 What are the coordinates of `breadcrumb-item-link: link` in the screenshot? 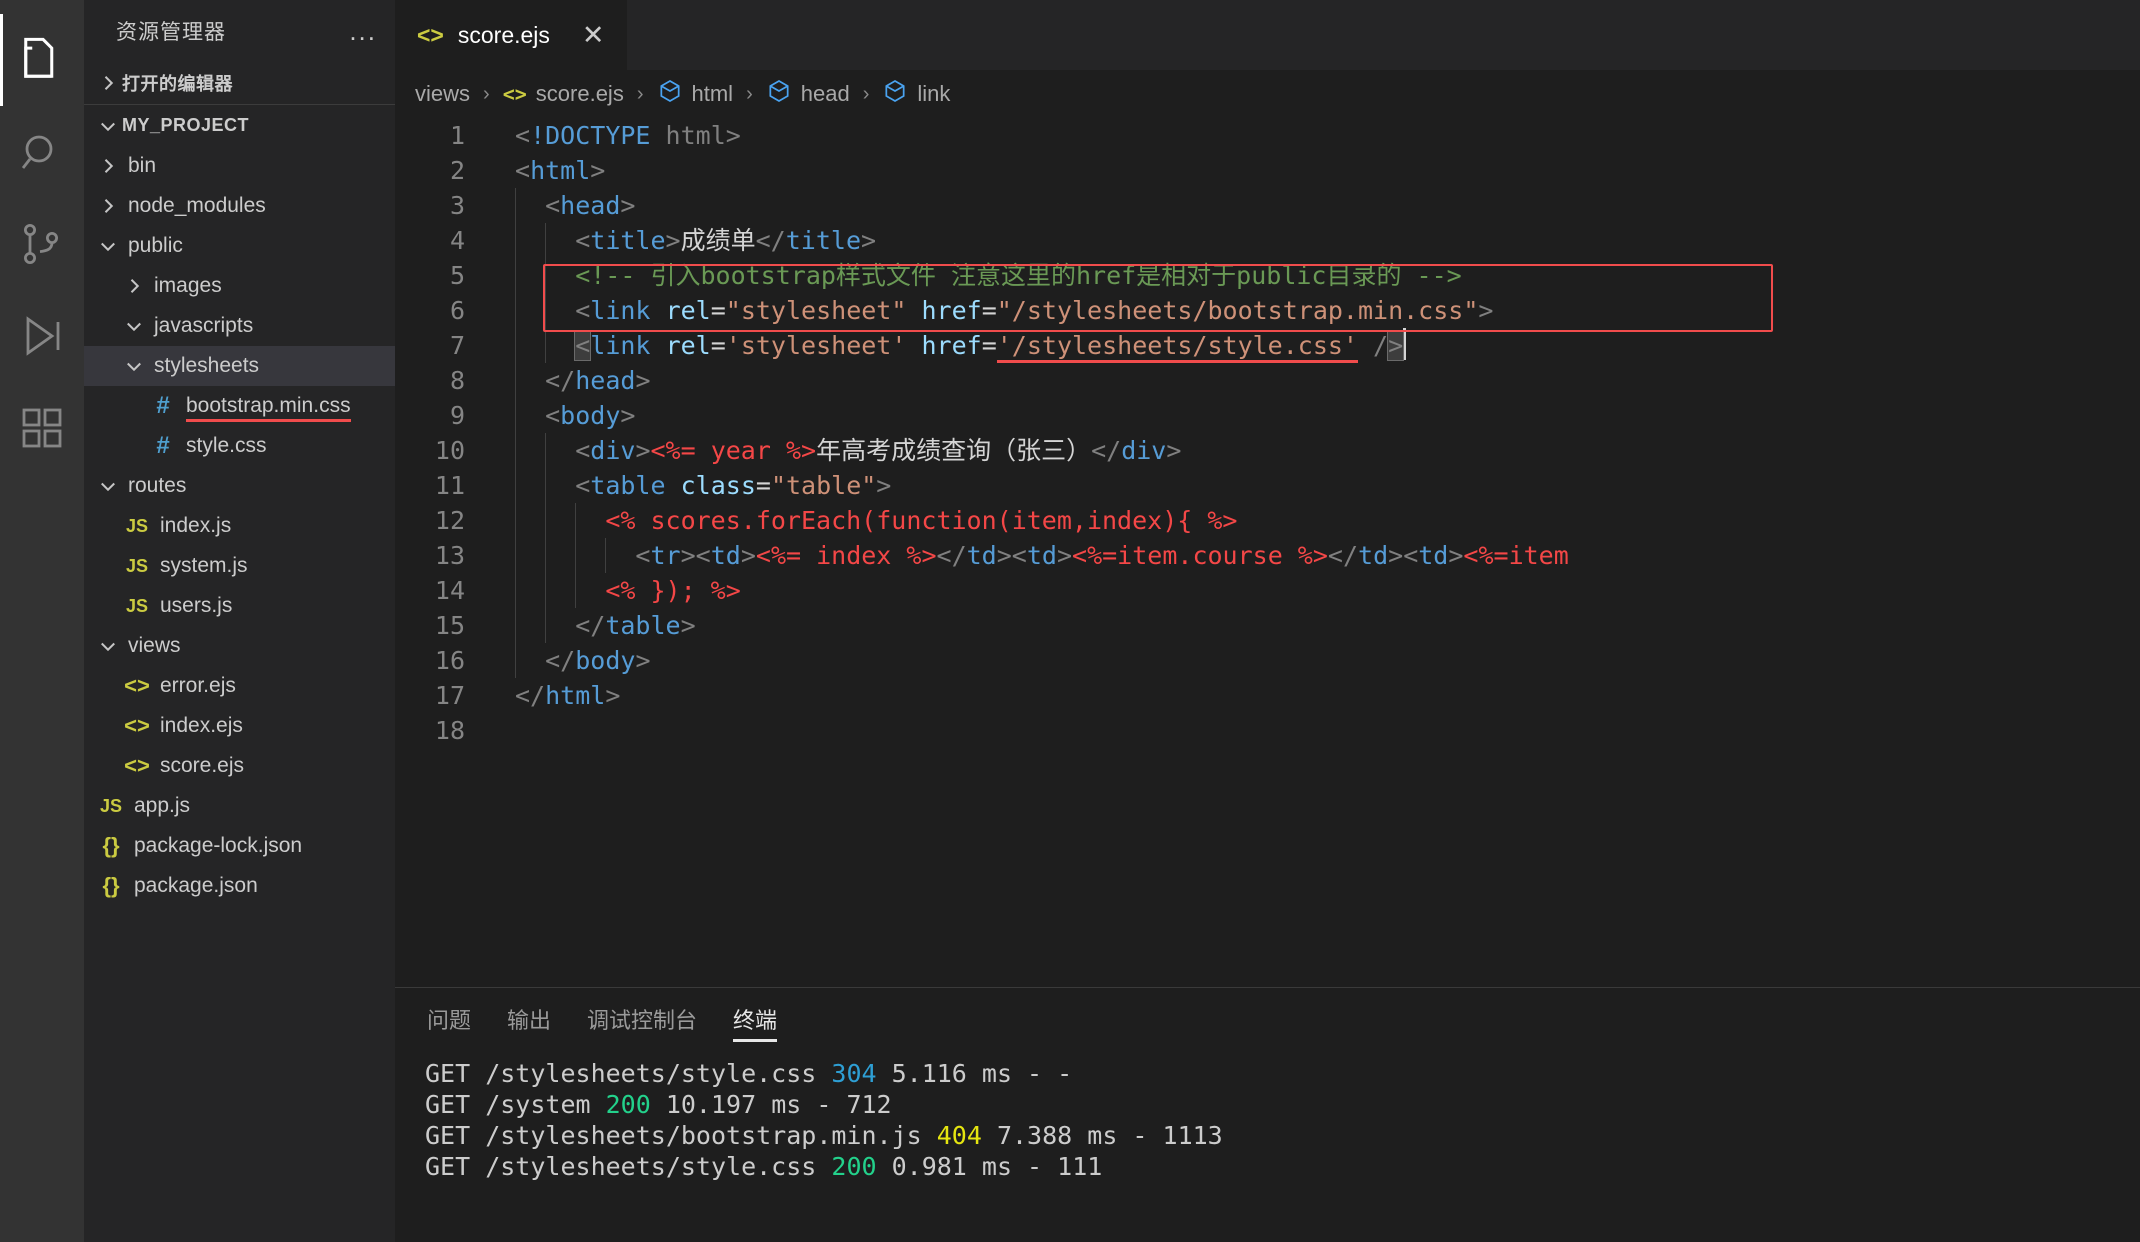 It's located at (916, 94).